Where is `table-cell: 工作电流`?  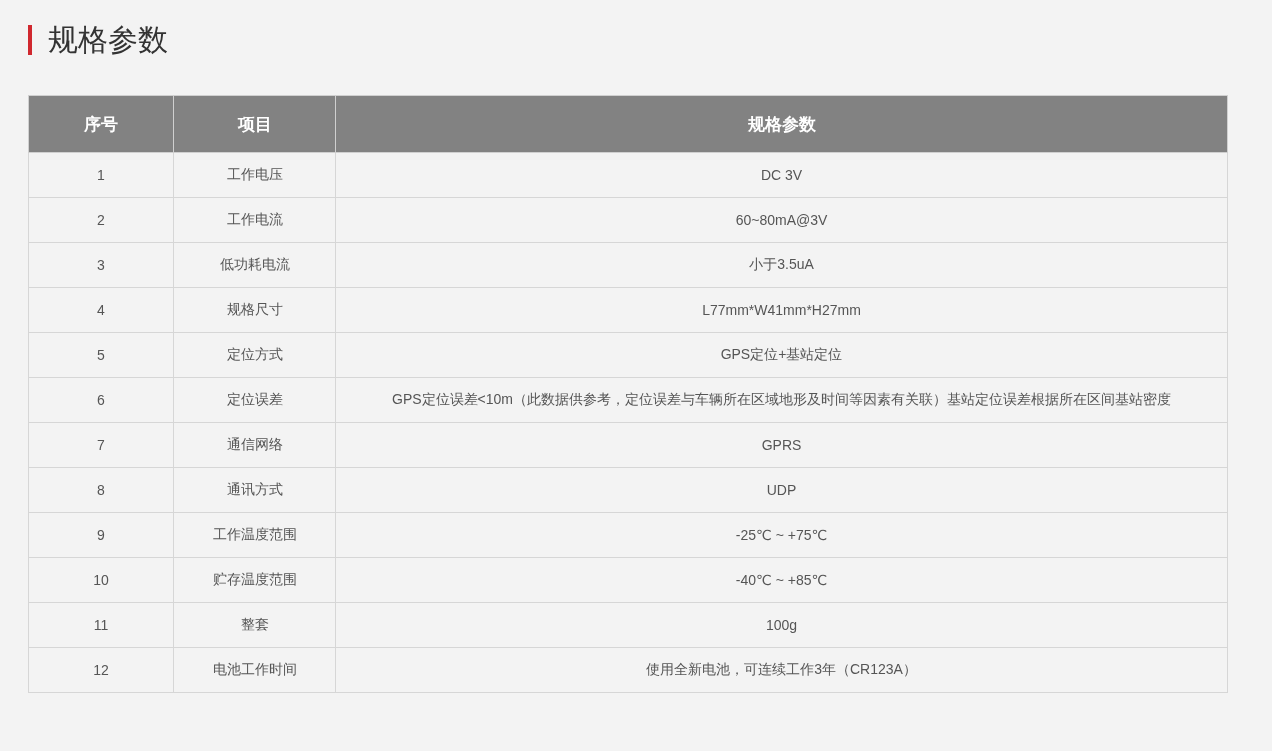 table-cell: 工作电流 is located at coordinates (254, 220).